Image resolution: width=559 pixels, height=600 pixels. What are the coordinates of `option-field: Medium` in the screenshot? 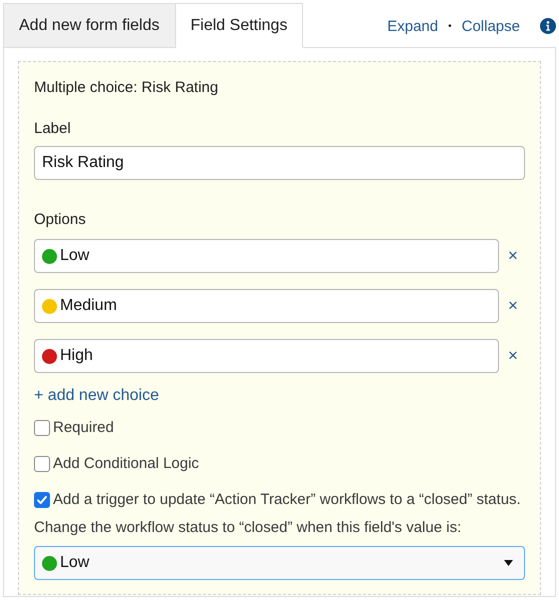 It's located at (266, 306).